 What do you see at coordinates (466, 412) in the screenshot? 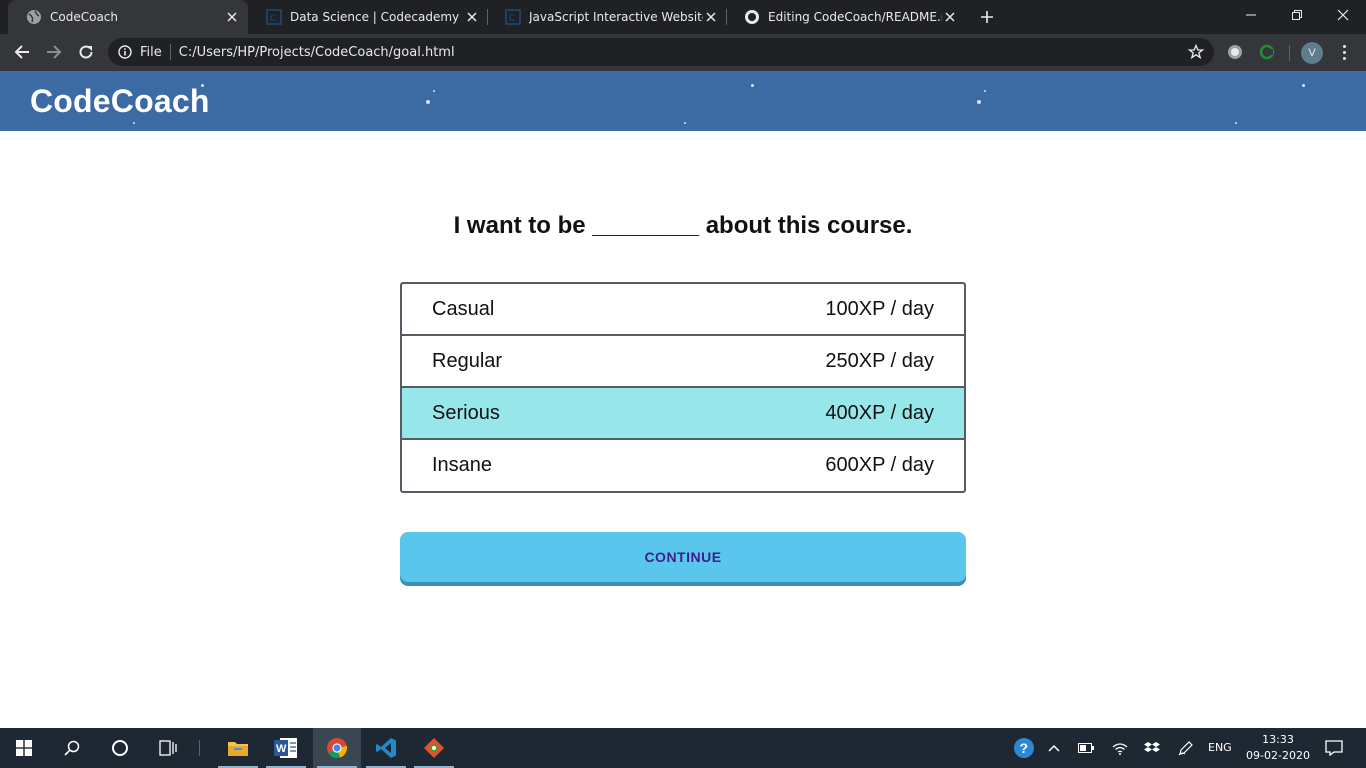
I see `goal-option-label: Serious` at bounding box center [466, 412].